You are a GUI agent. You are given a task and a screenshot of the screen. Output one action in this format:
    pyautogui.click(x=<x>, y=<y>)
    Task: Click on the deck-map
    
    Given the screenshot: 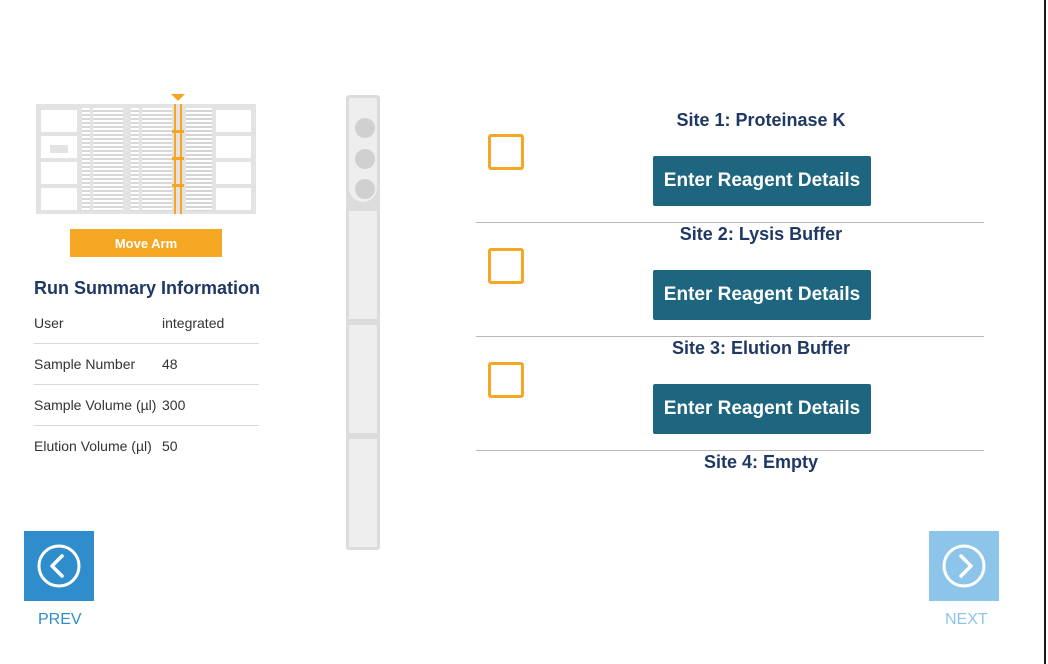 What is the action you would take?
    pyautogui.click(x=146, y=159)
    